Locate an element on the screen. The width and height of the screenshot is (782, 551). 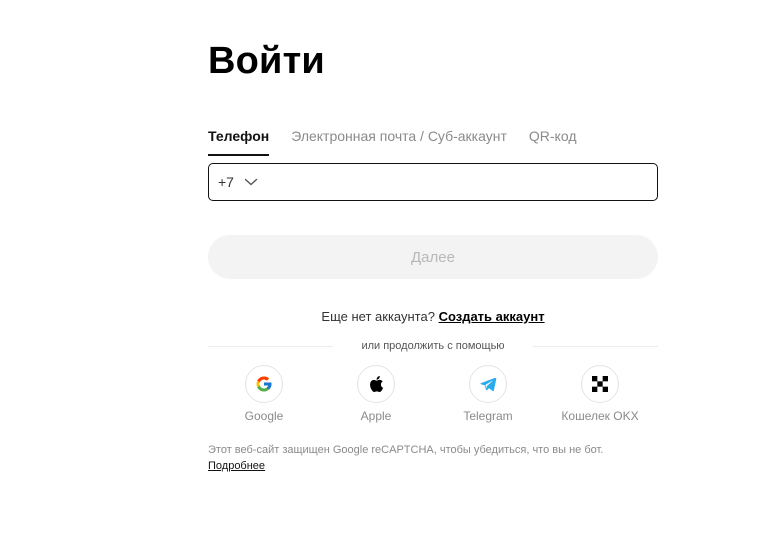
divider-text: или продолжить с помощью is located at coordinates (433, 346).